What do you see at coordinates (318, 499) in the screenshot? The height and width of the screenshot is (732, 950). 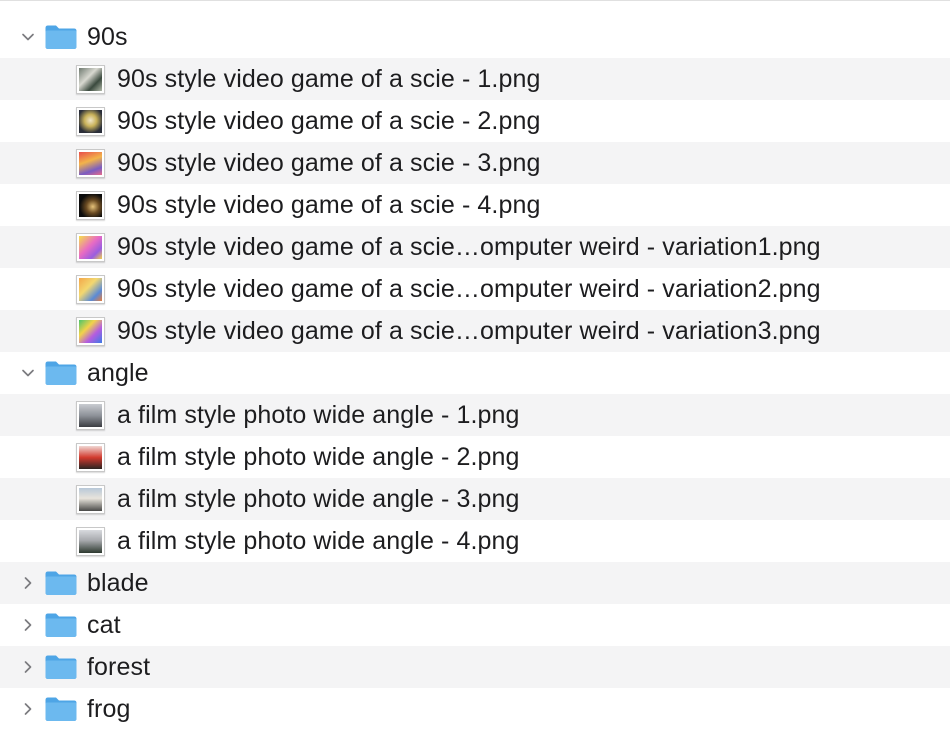 I see `file-name: a film style photo wide angle - 3.png` at bounding box center [318, 499].